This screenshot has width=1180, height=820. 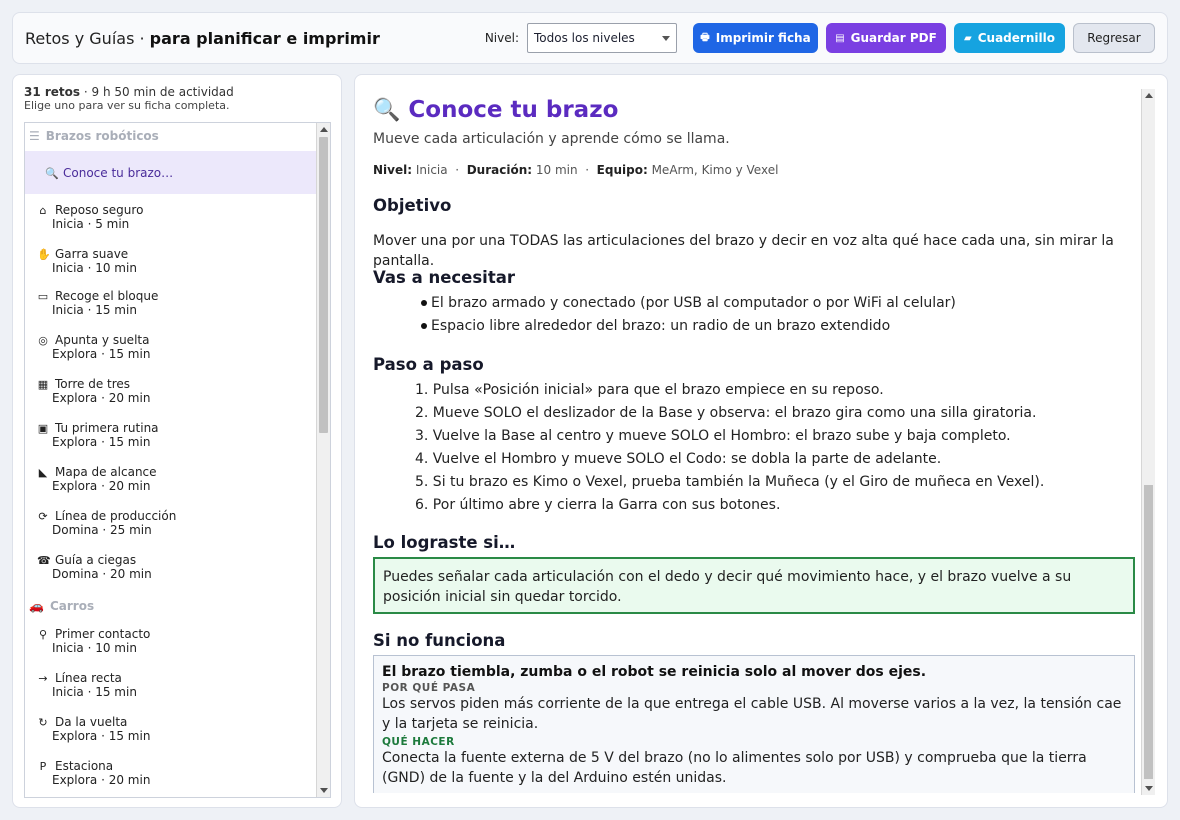 What do you see at coordinates (499, 170) in the screenshot?
I see `duration-key: Duración:` at bounding box center [499, 170].